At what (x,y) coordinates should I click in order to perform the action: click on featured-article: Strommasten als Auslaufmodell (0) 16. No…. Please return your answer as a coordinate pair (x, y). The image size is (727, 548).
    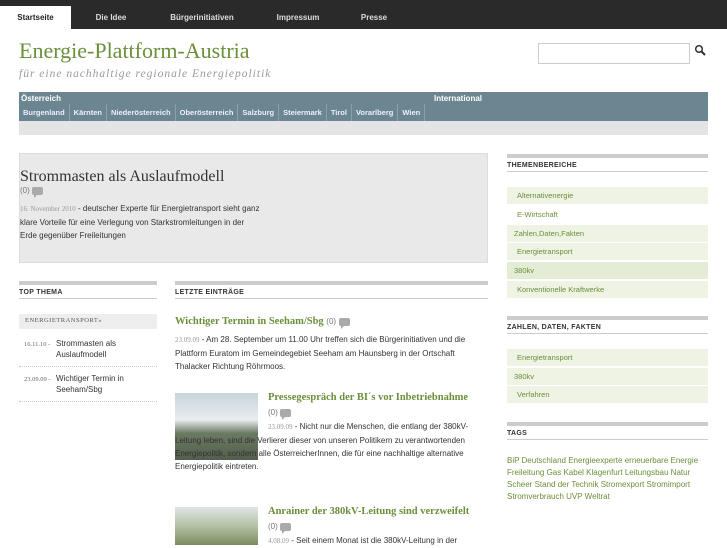
    Looking at the image, I should click on (253, 208).